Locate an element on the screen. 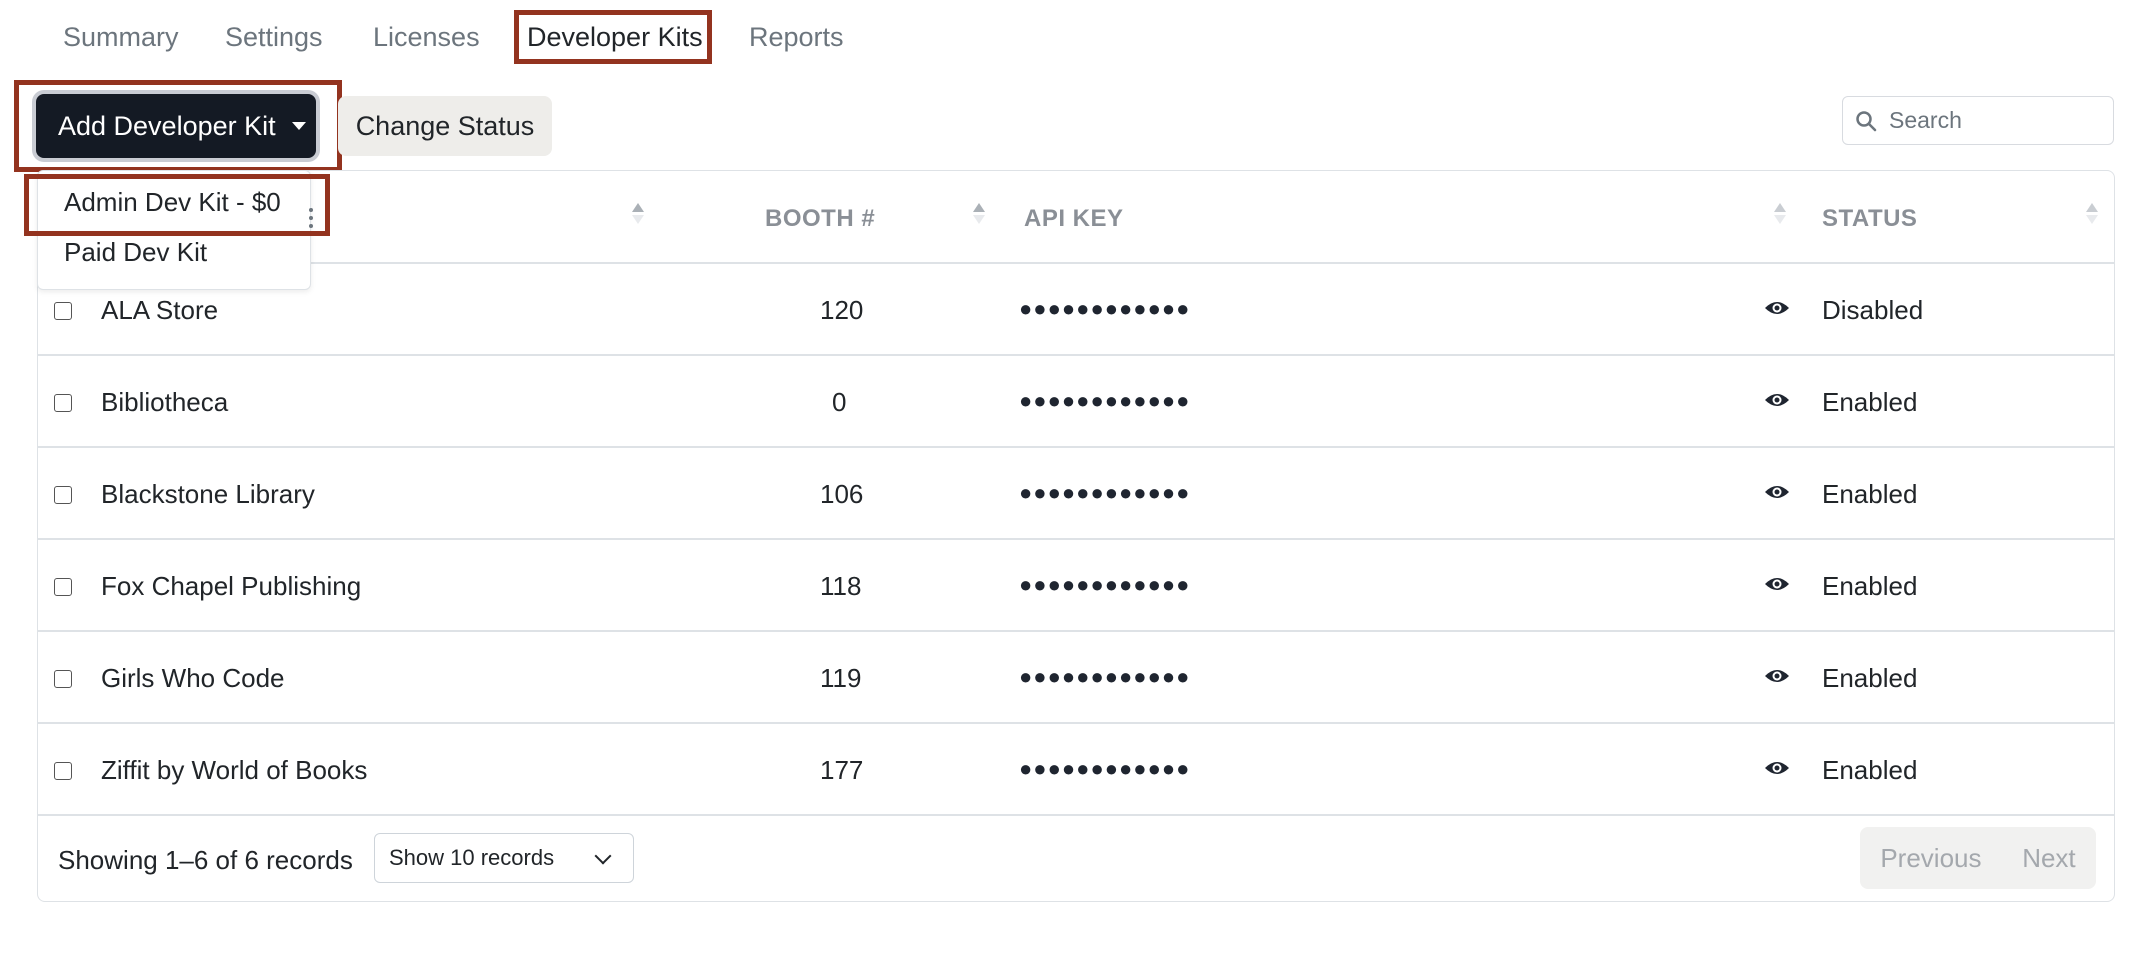  tab-reports: Reports is located at coordinates (796, 37).